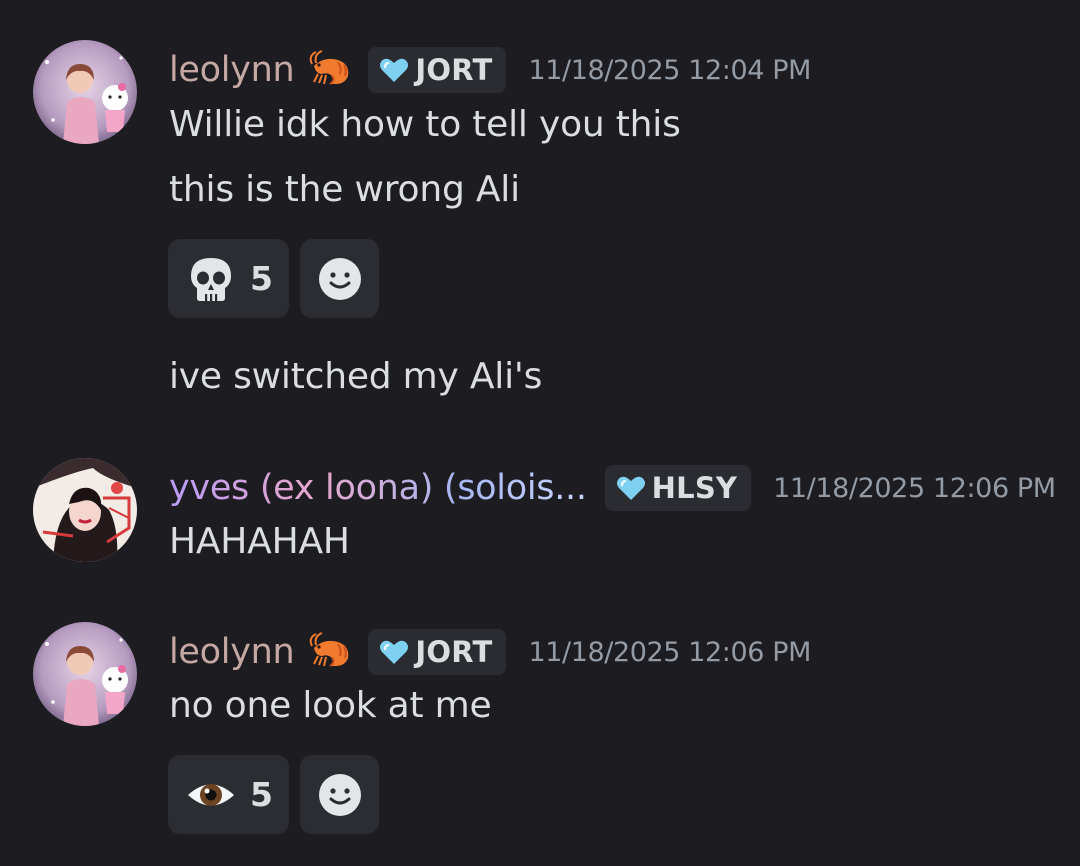 This screenshot has width=1080, height=866. Describe the element at coordinates (330, 705) in the screenshot. I see `message-text: no one look at me` at that location.